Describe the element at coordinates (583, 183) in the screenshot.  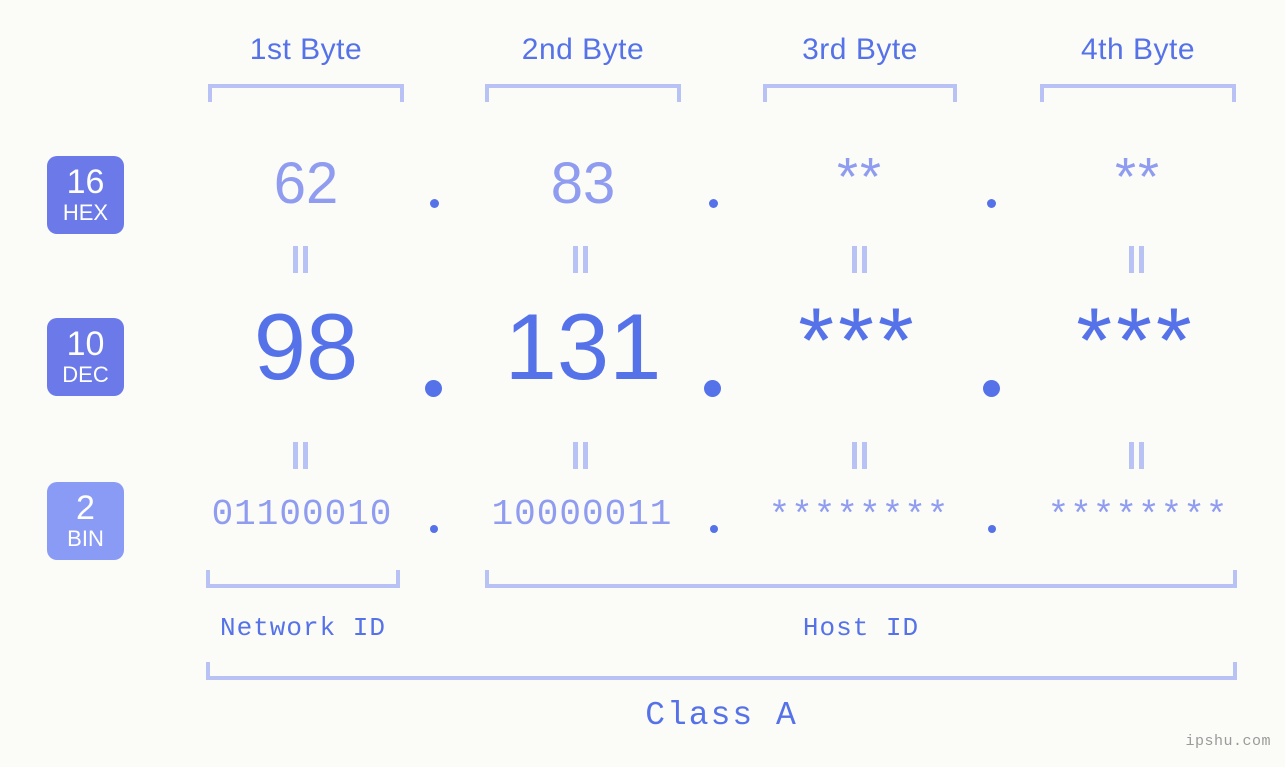
I see `hex-byte-2-value: 83` at that location.